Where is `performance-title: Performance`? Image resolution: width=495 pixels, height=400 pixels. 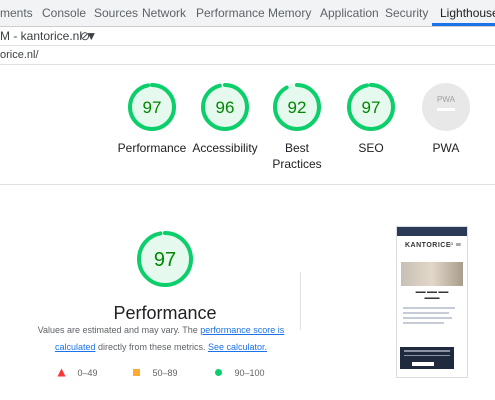
performance-title: Performance is located at coordinates (165, 313).